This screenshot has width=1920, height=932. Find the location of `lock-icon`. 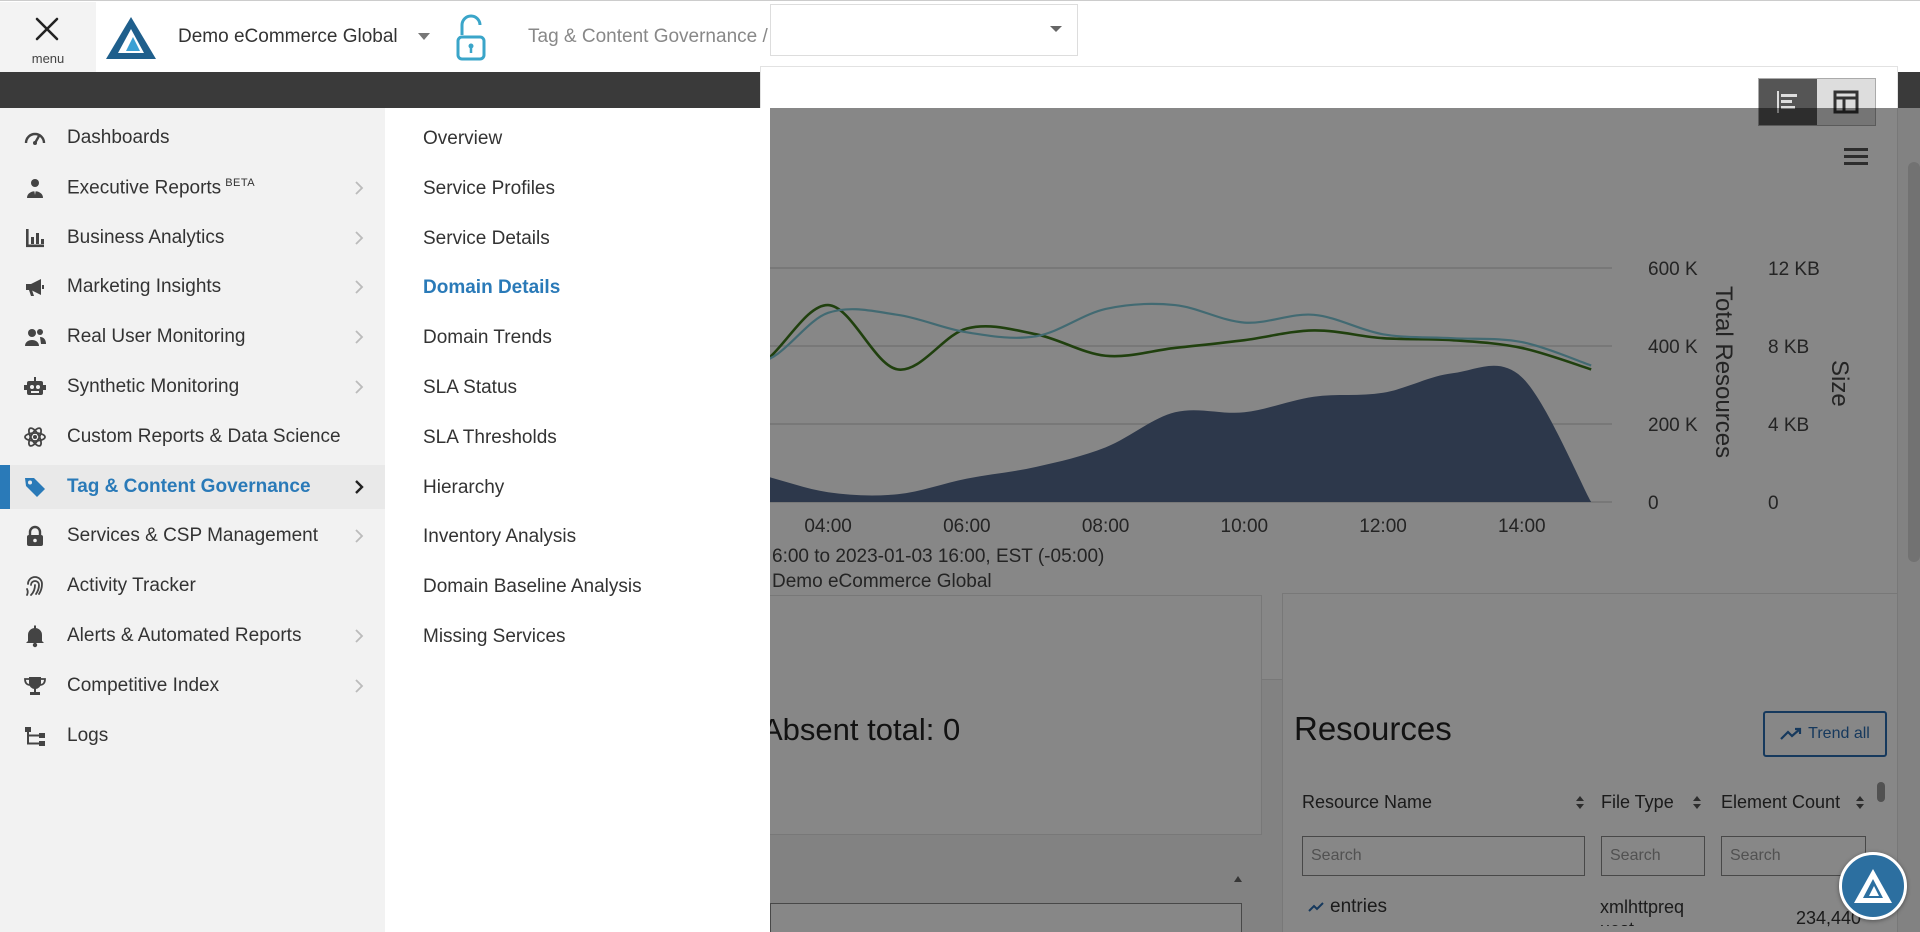

lock-icon is located at coordinates (35, 536).